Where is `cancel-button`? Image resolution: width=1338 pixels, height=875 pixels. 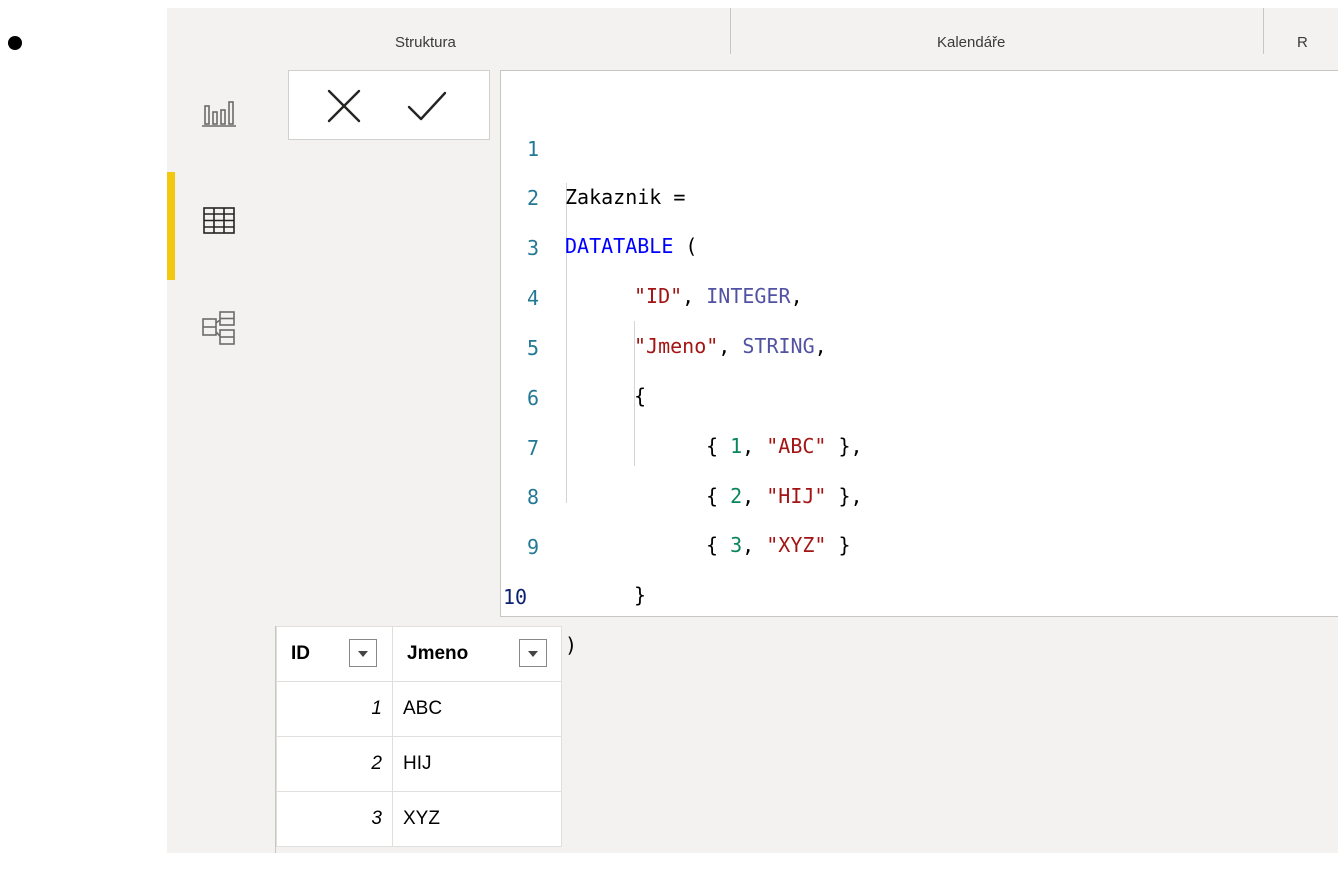 cancel-button is located at coordinates (344, 106).